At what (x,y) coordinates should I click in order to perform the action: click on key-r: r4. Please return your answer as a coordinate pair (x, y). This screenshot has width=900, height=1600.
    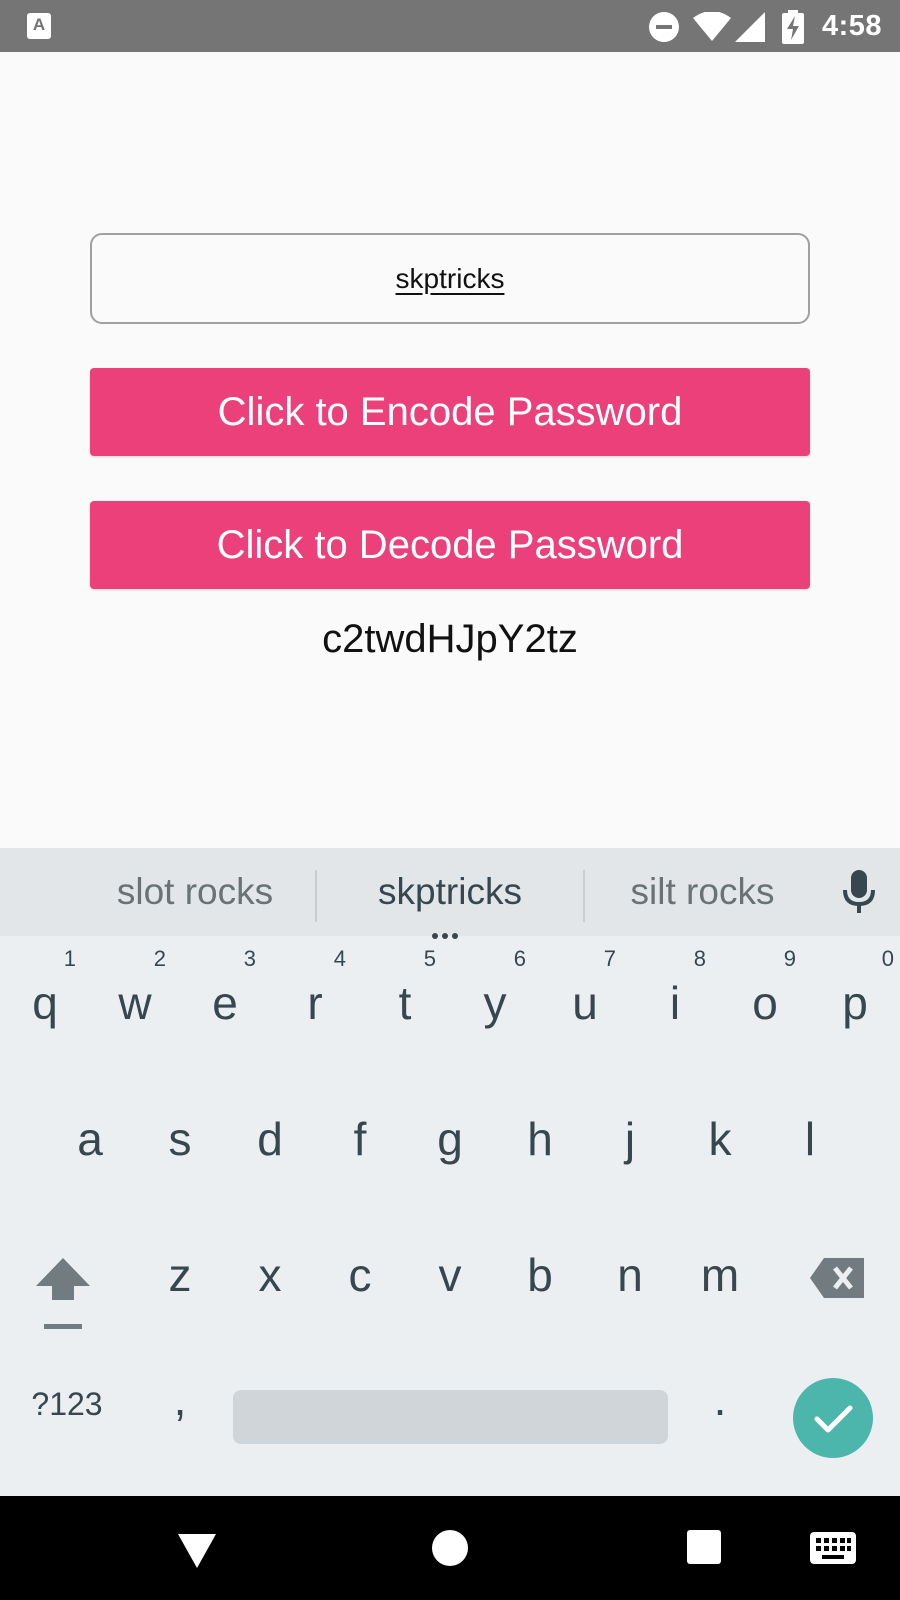
    Looking at the image, I should click on (315, 1001).